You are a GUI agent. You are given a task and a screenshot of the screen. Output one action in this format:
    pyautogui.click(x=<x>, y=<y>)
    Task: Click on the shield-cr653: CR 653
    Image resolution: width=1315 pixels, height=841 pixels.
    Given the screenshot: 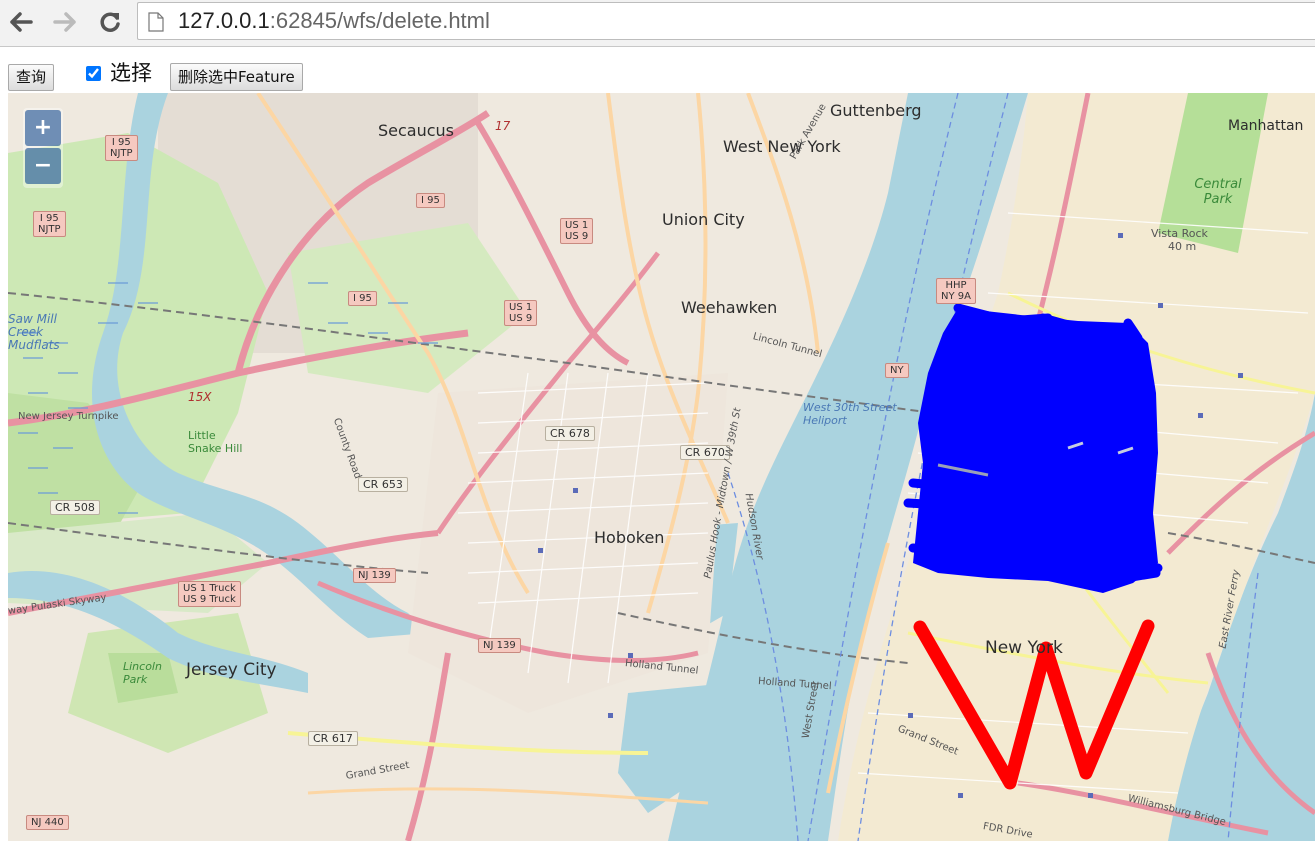 What is the action you would take?
    pyautogui.click(x=383, y=484)
    